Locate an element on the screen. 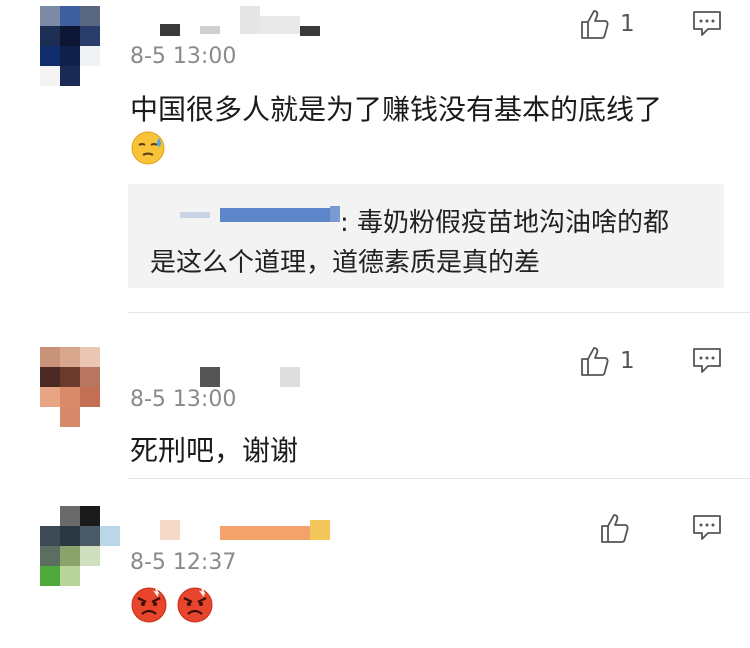 Image resolution: width=750 pixels, height=648 pixels. divider is located at coordinates (439, 478).